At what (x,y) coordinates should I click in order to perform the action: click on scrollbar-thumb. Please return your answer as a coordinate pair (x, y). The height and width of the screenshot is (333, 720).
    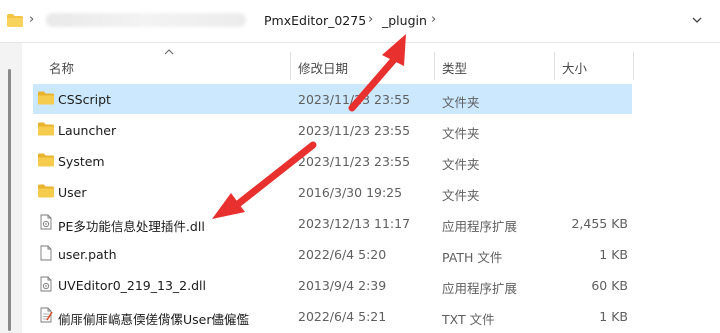
    Looking at the image, I should click on (9, 200).